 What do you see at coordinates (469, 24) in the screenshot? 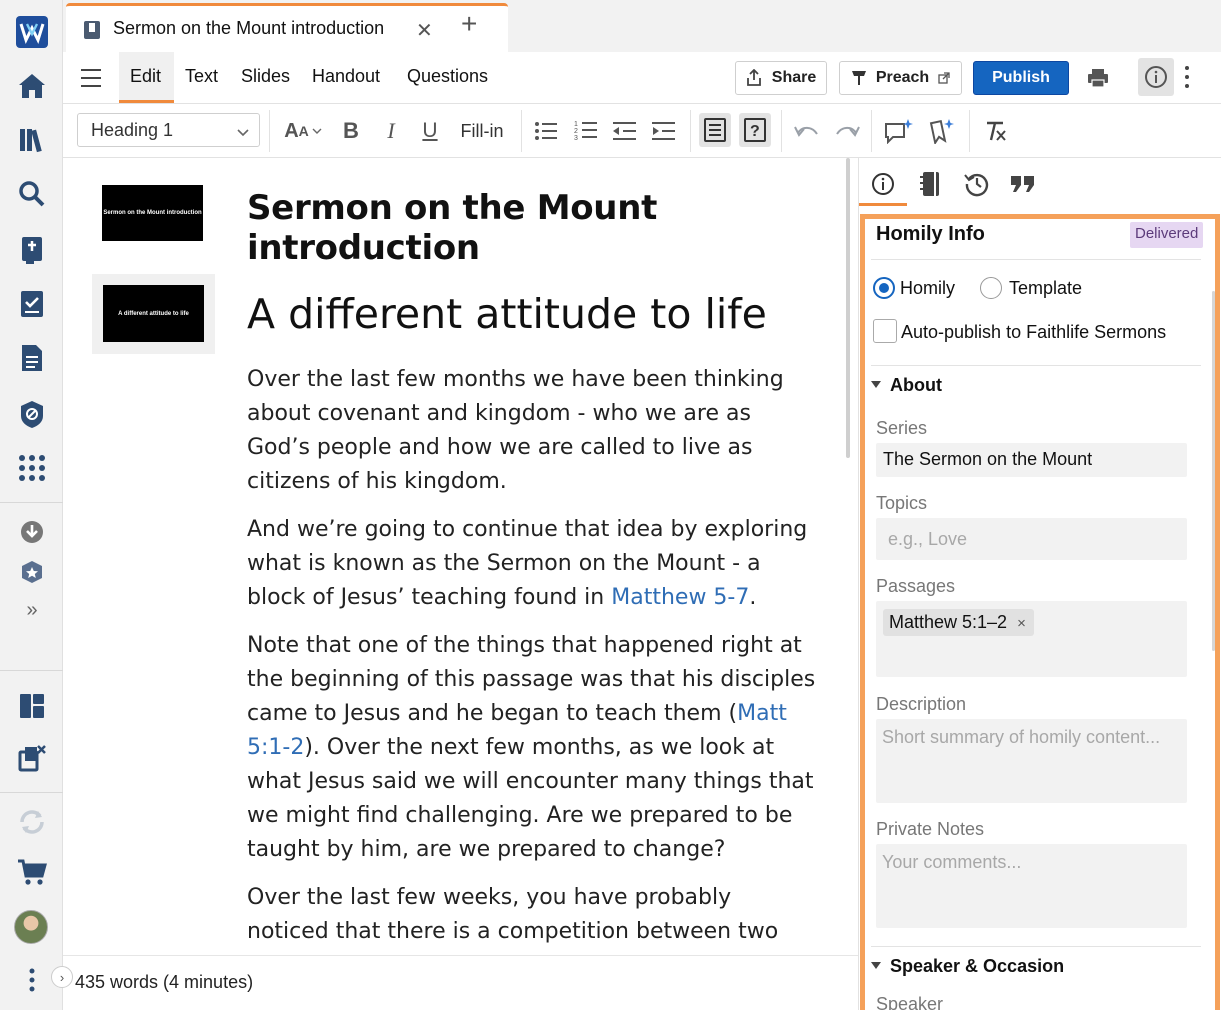
I see `new-tab-button: +` at bounding box center [469, 24].